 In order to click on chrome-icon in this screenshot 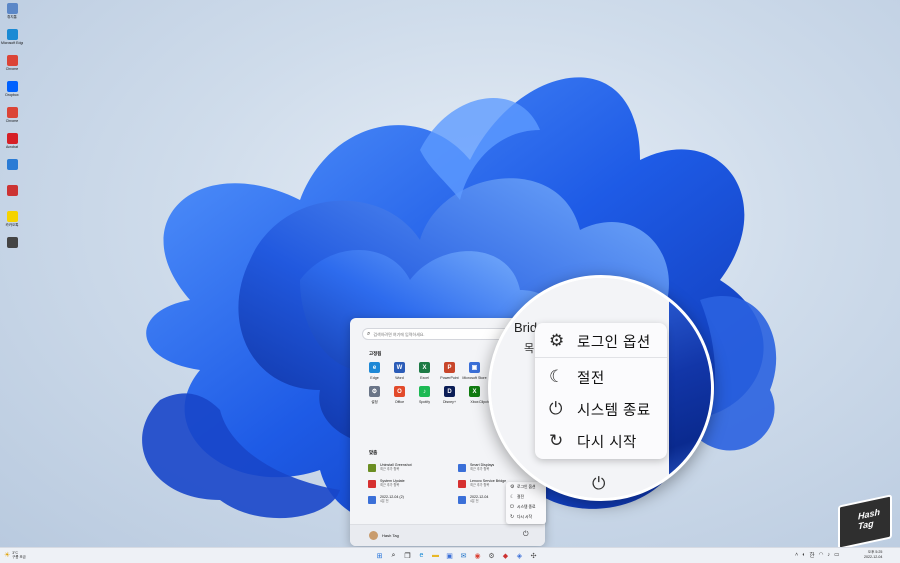, I will do `click(12, 112)`.